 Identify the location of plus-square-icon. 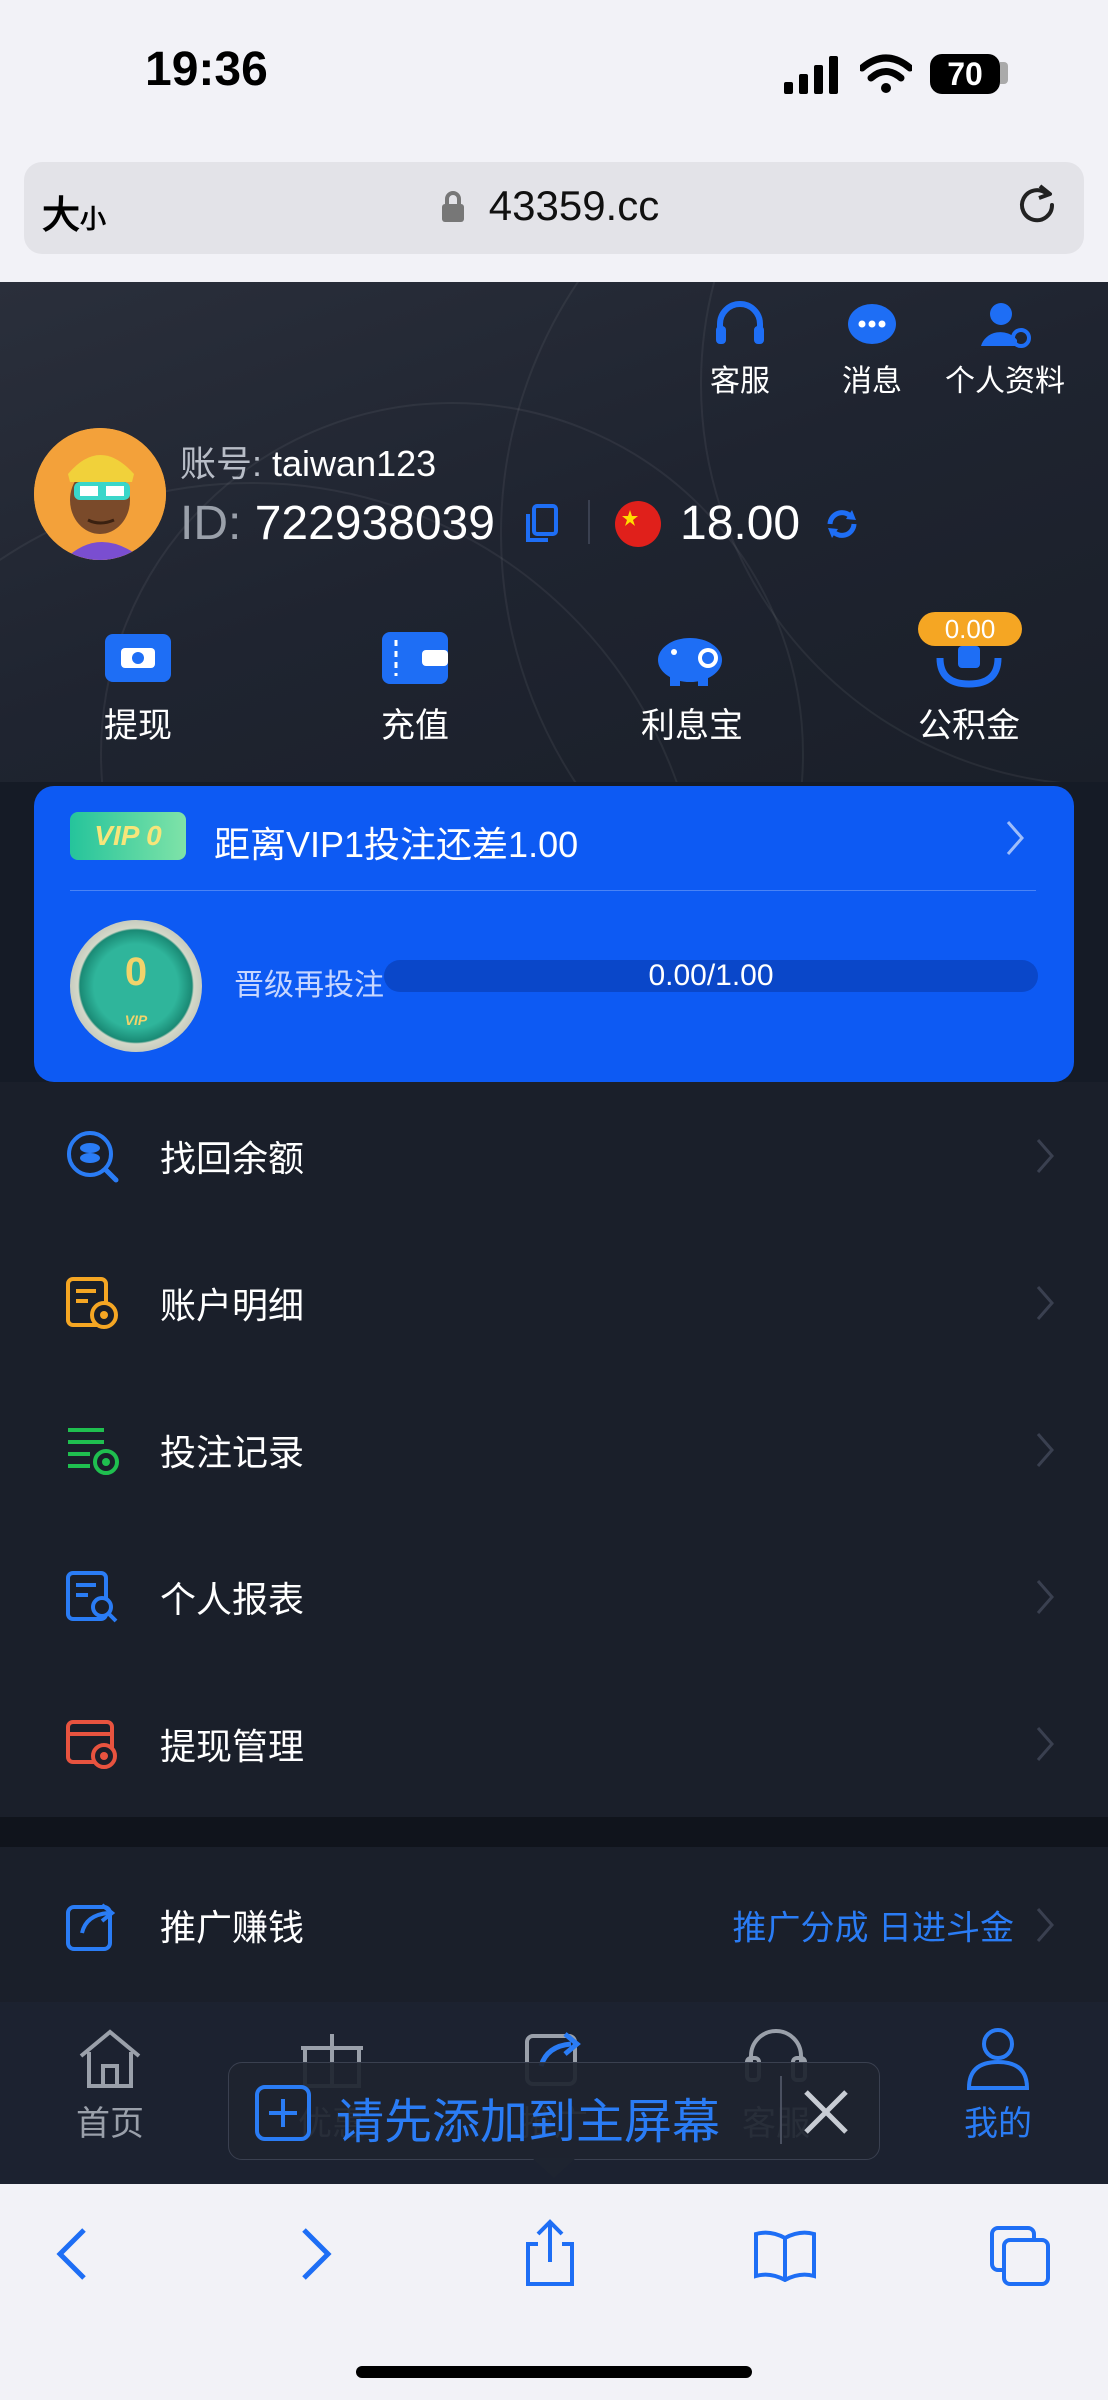
(283, 2113).